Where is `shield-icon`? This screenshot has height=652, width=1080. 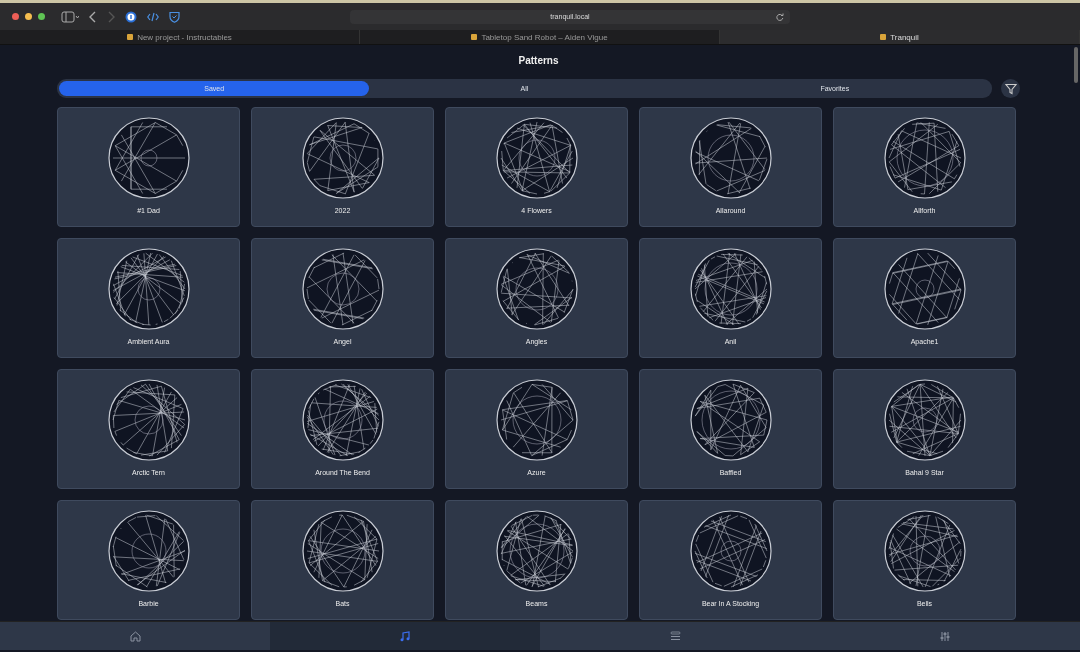 shield-icon is located at coordinates (174, 16).